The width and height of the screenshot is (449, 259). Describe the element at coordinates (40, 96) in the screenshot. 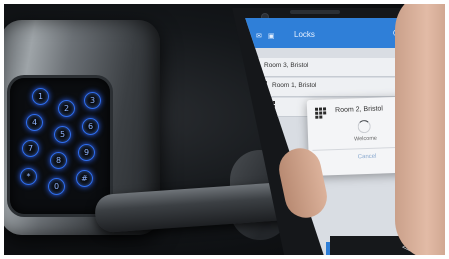

I see `keypad-key: 1` at that location.